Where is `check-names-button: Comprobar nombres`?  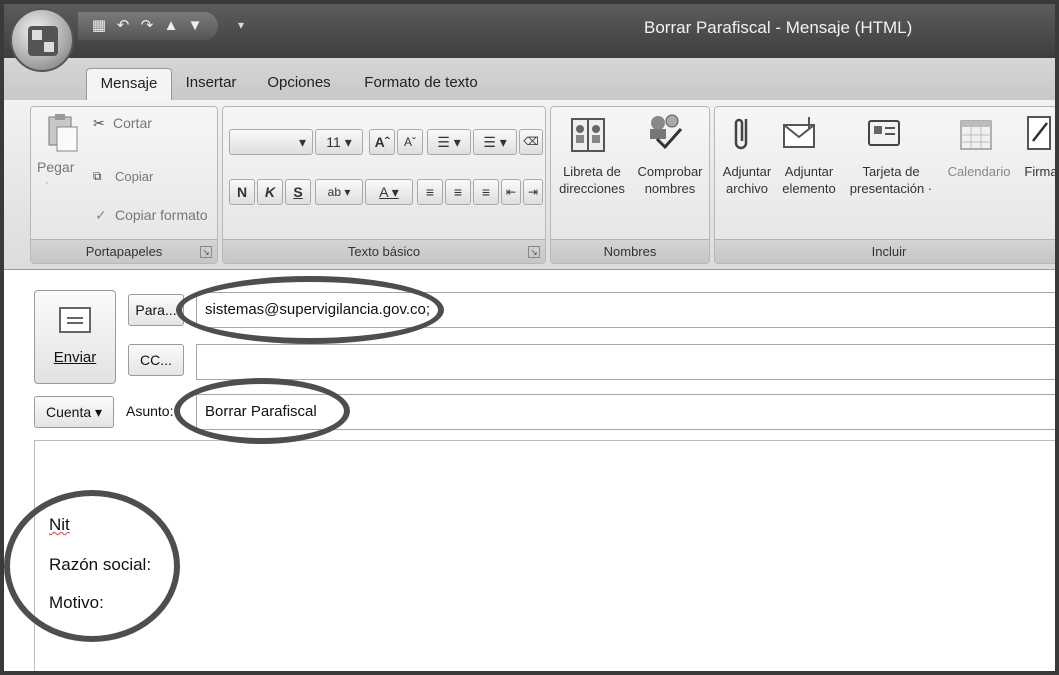 check-names-button: Comprobar nombres is located at coordinates (670, 180).